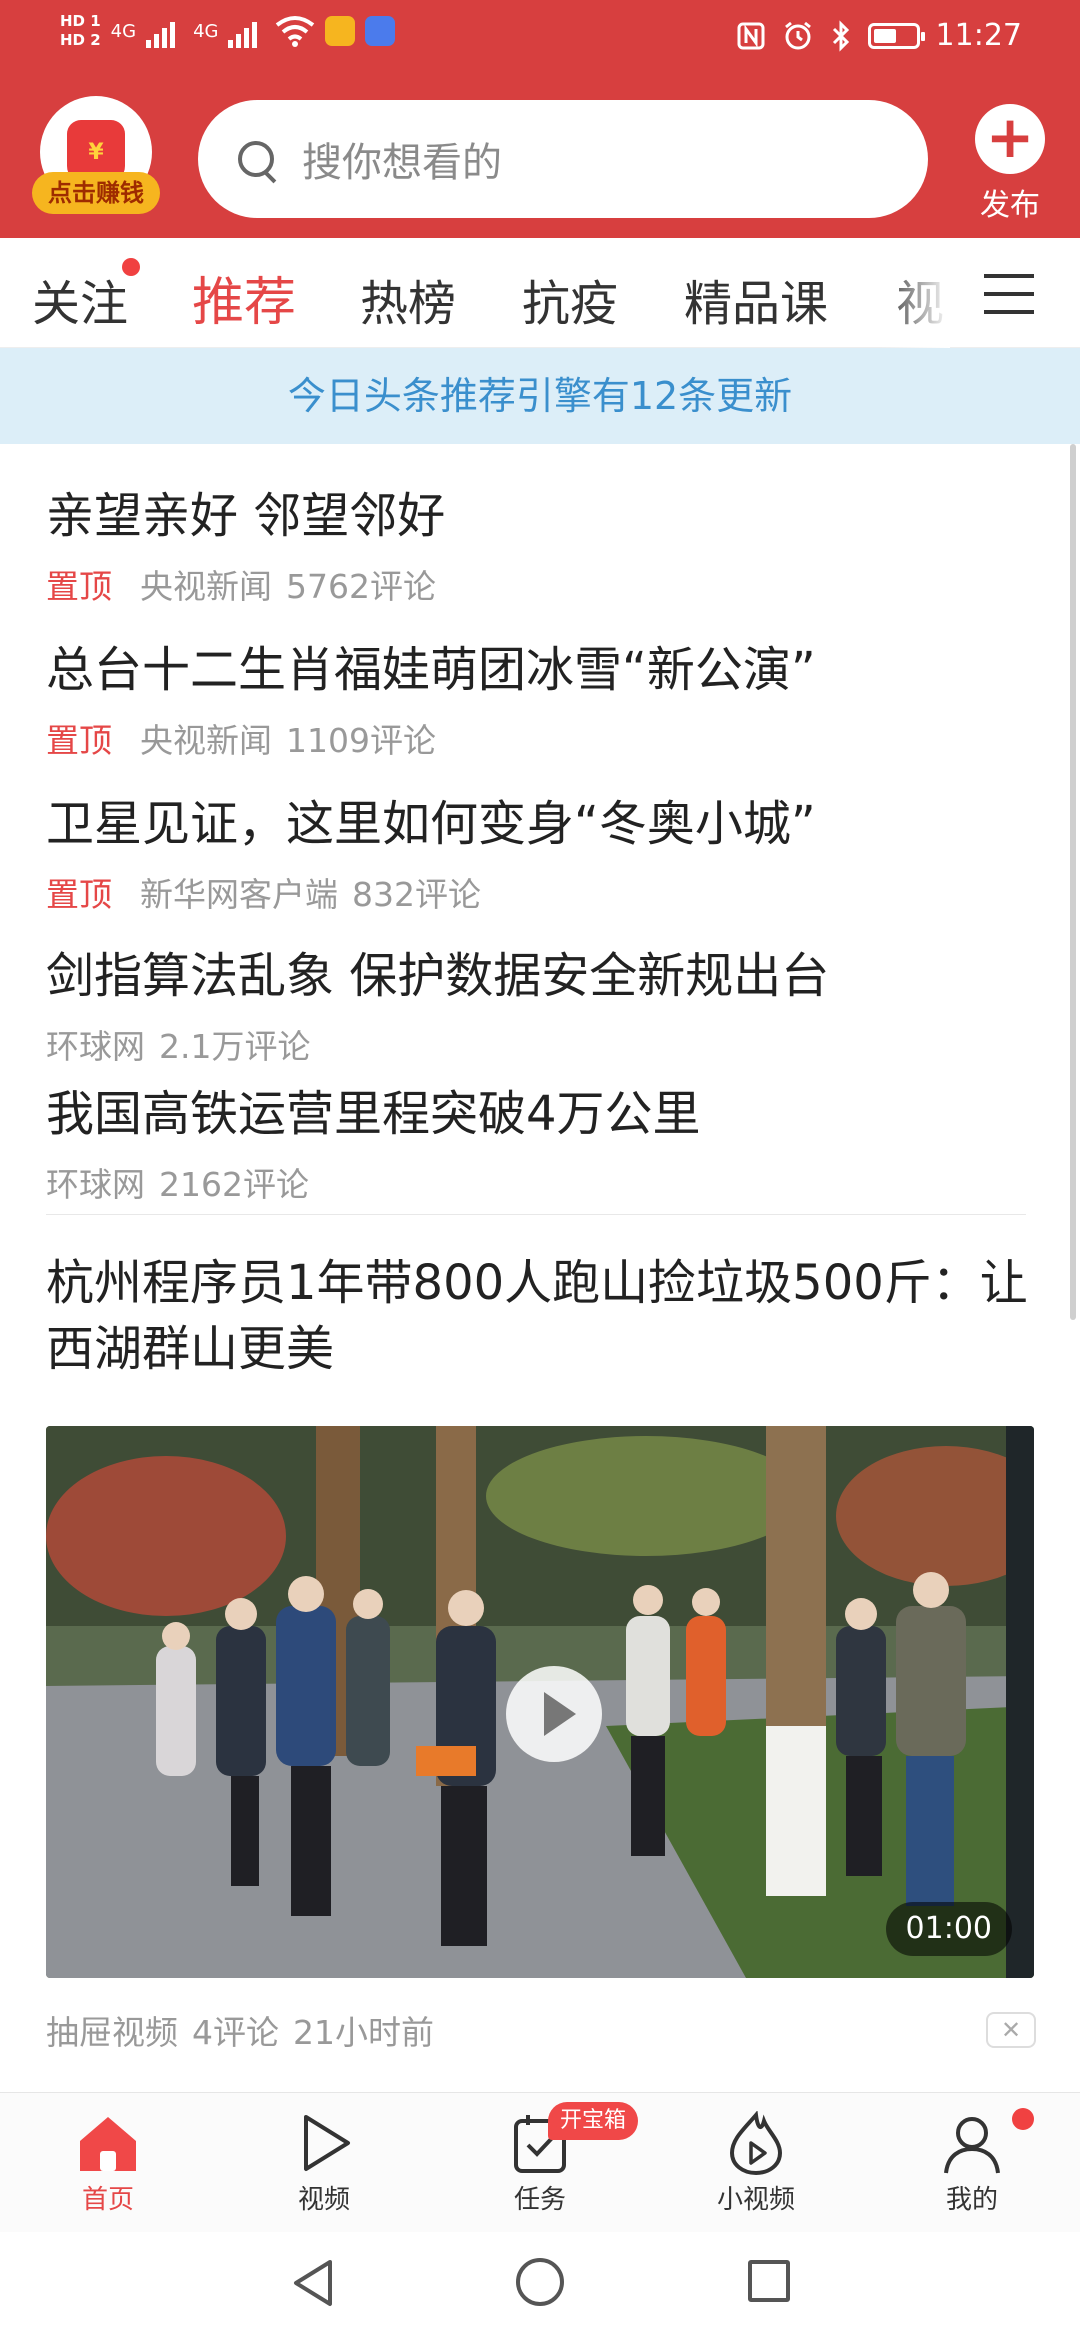 This screenshot has height=2340, width=1080. I want to click on news-comments: 2.1万评论, so click(235, 1046).